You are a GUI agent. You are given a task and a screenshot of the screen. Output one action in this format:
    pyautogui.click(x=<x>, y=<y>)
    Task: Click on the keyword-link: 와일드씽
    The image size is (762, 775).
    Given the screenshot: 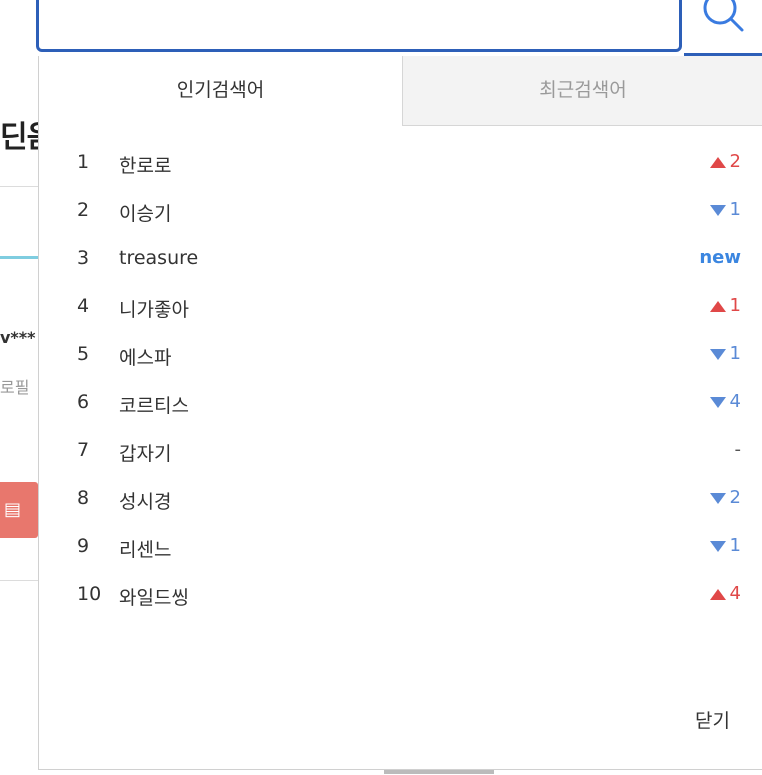 What is the action you would take?
    pyautogui.click(x=154, y=596)
    